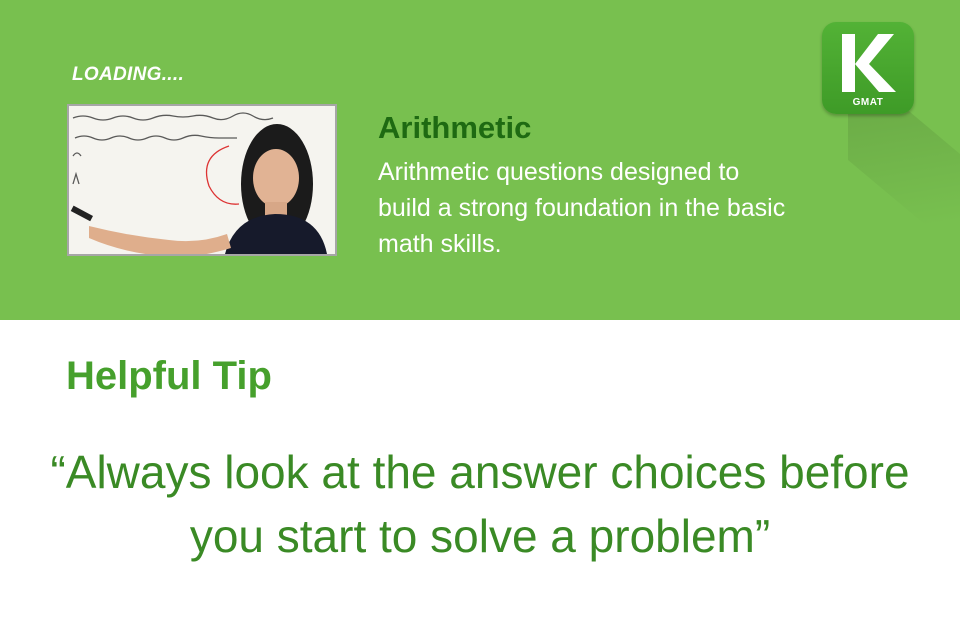 This screenshot has height=640, width=960. I want to click on video-still-image, so click(202, 180).